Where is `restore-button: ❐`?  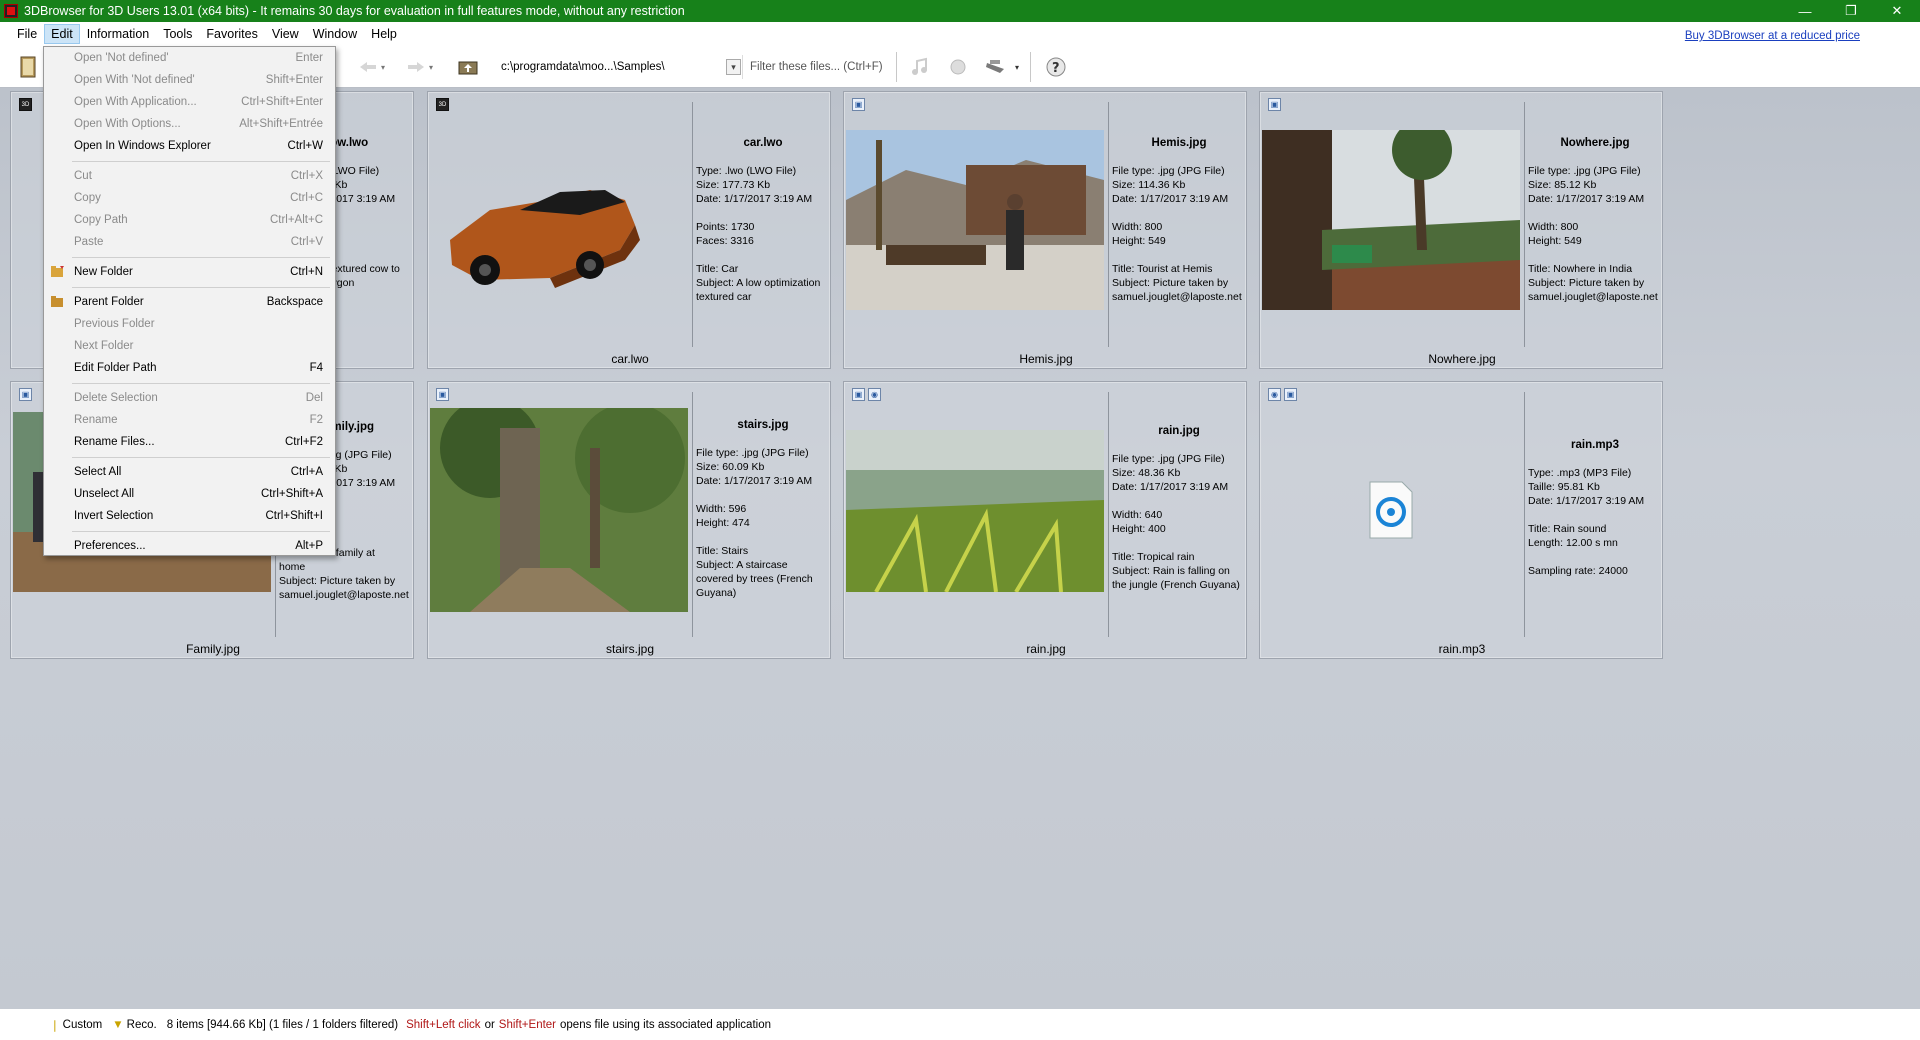
restore-button: ❐ is located at coordinates (1851, 11).